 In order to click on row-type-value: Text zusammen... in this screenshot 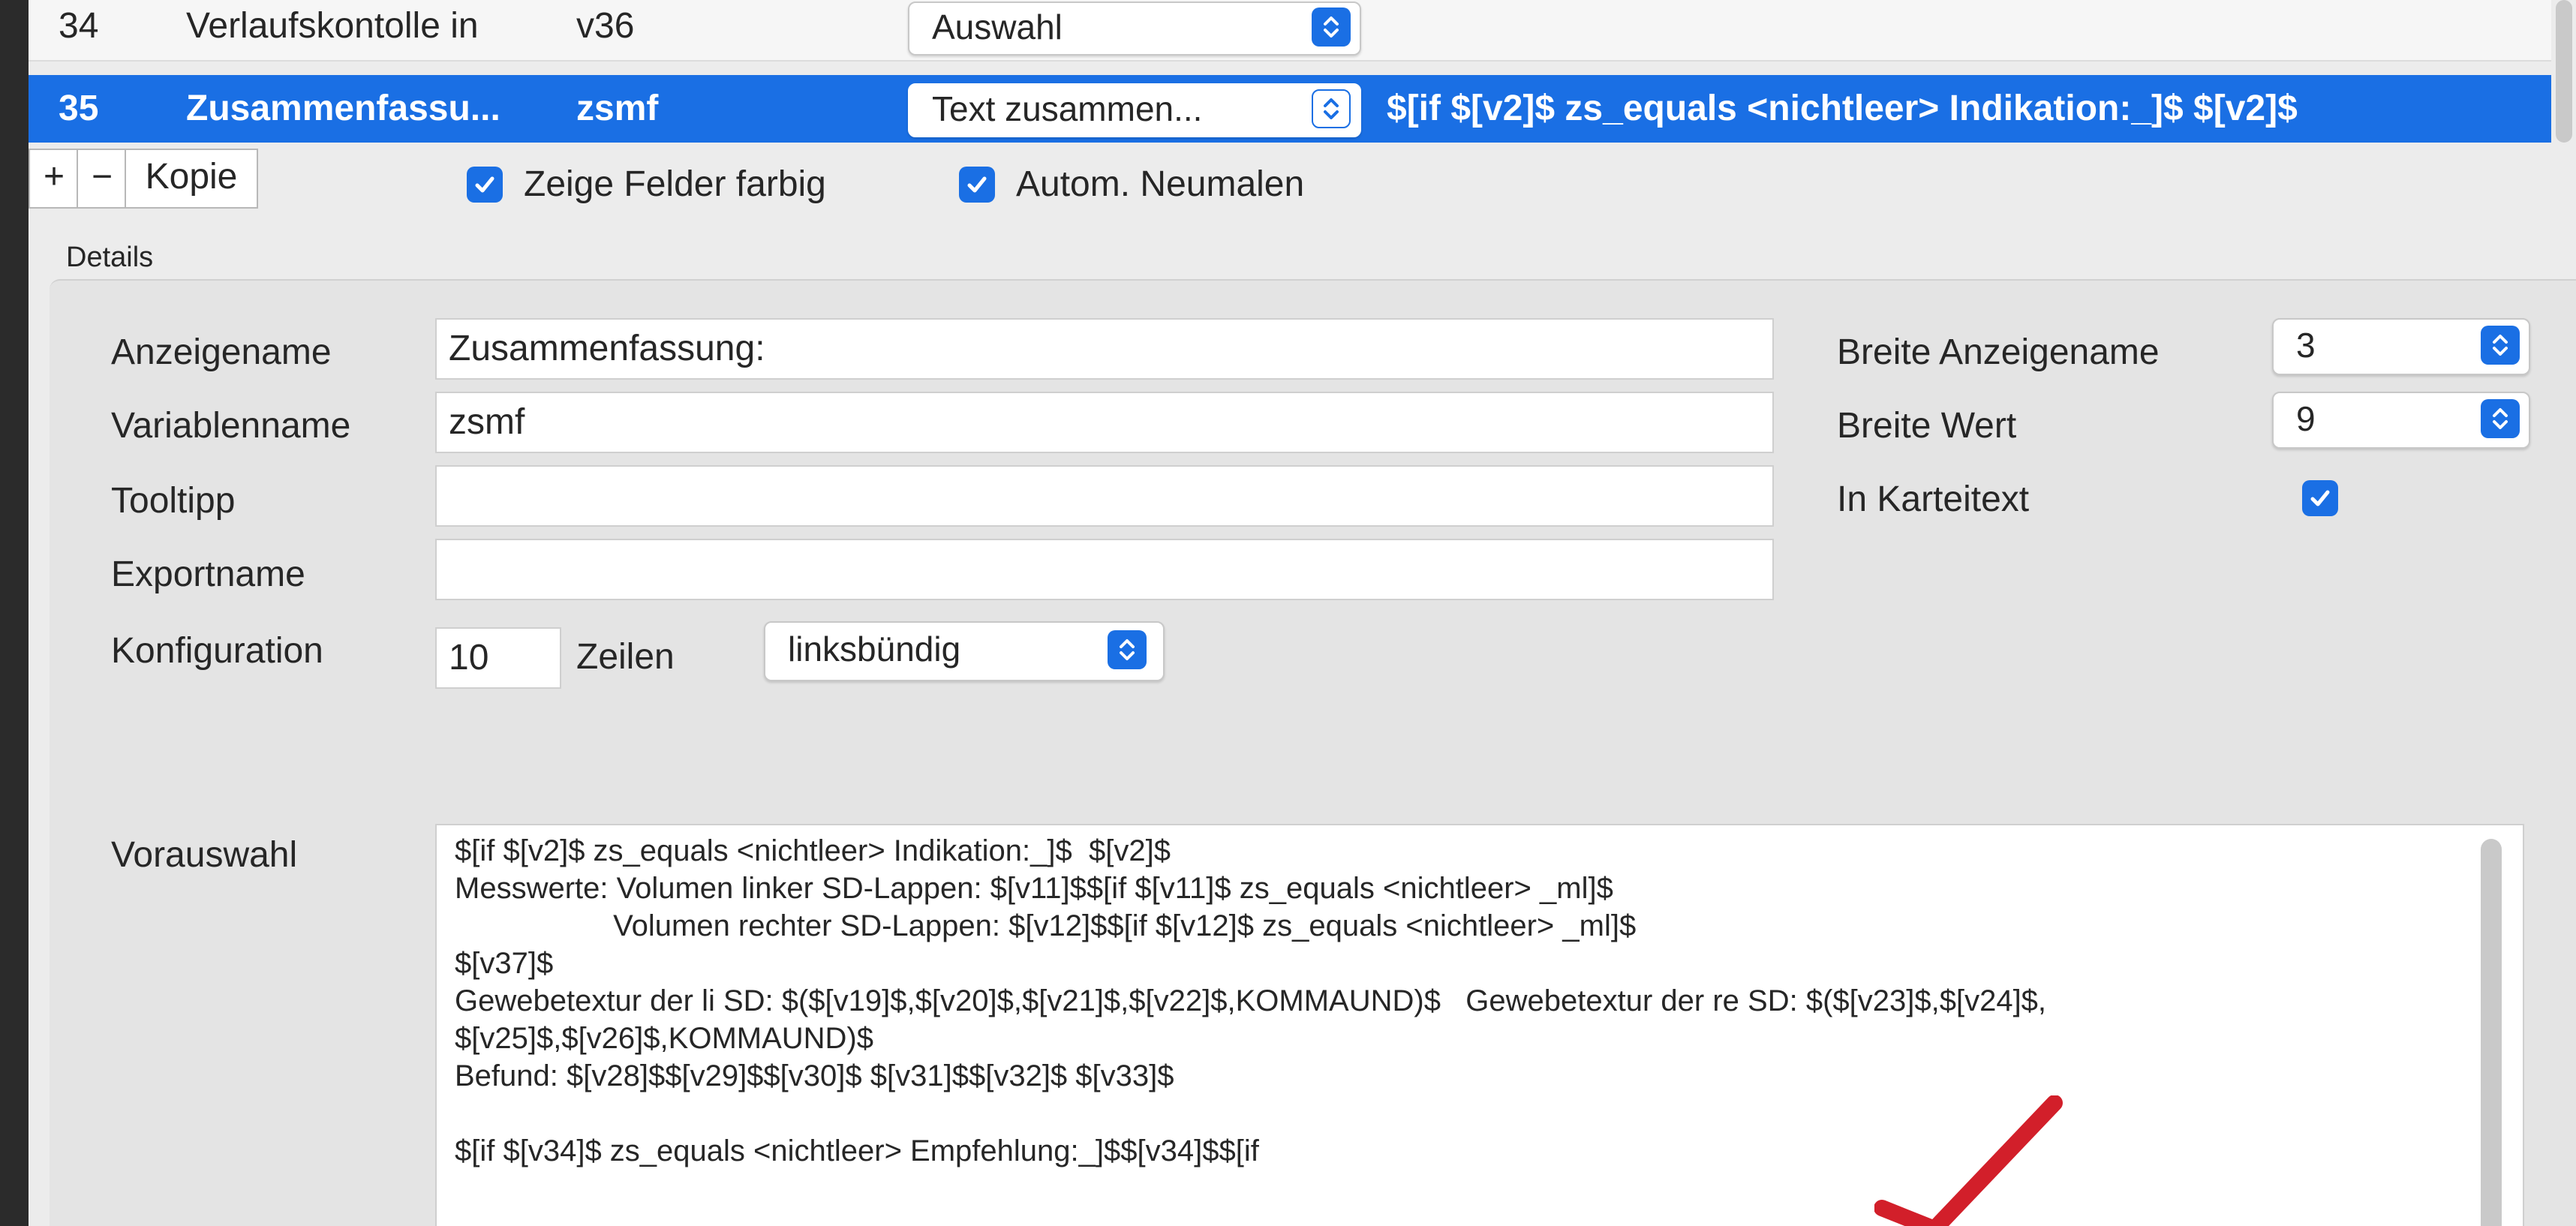, I will do `click(1067, 108)`.